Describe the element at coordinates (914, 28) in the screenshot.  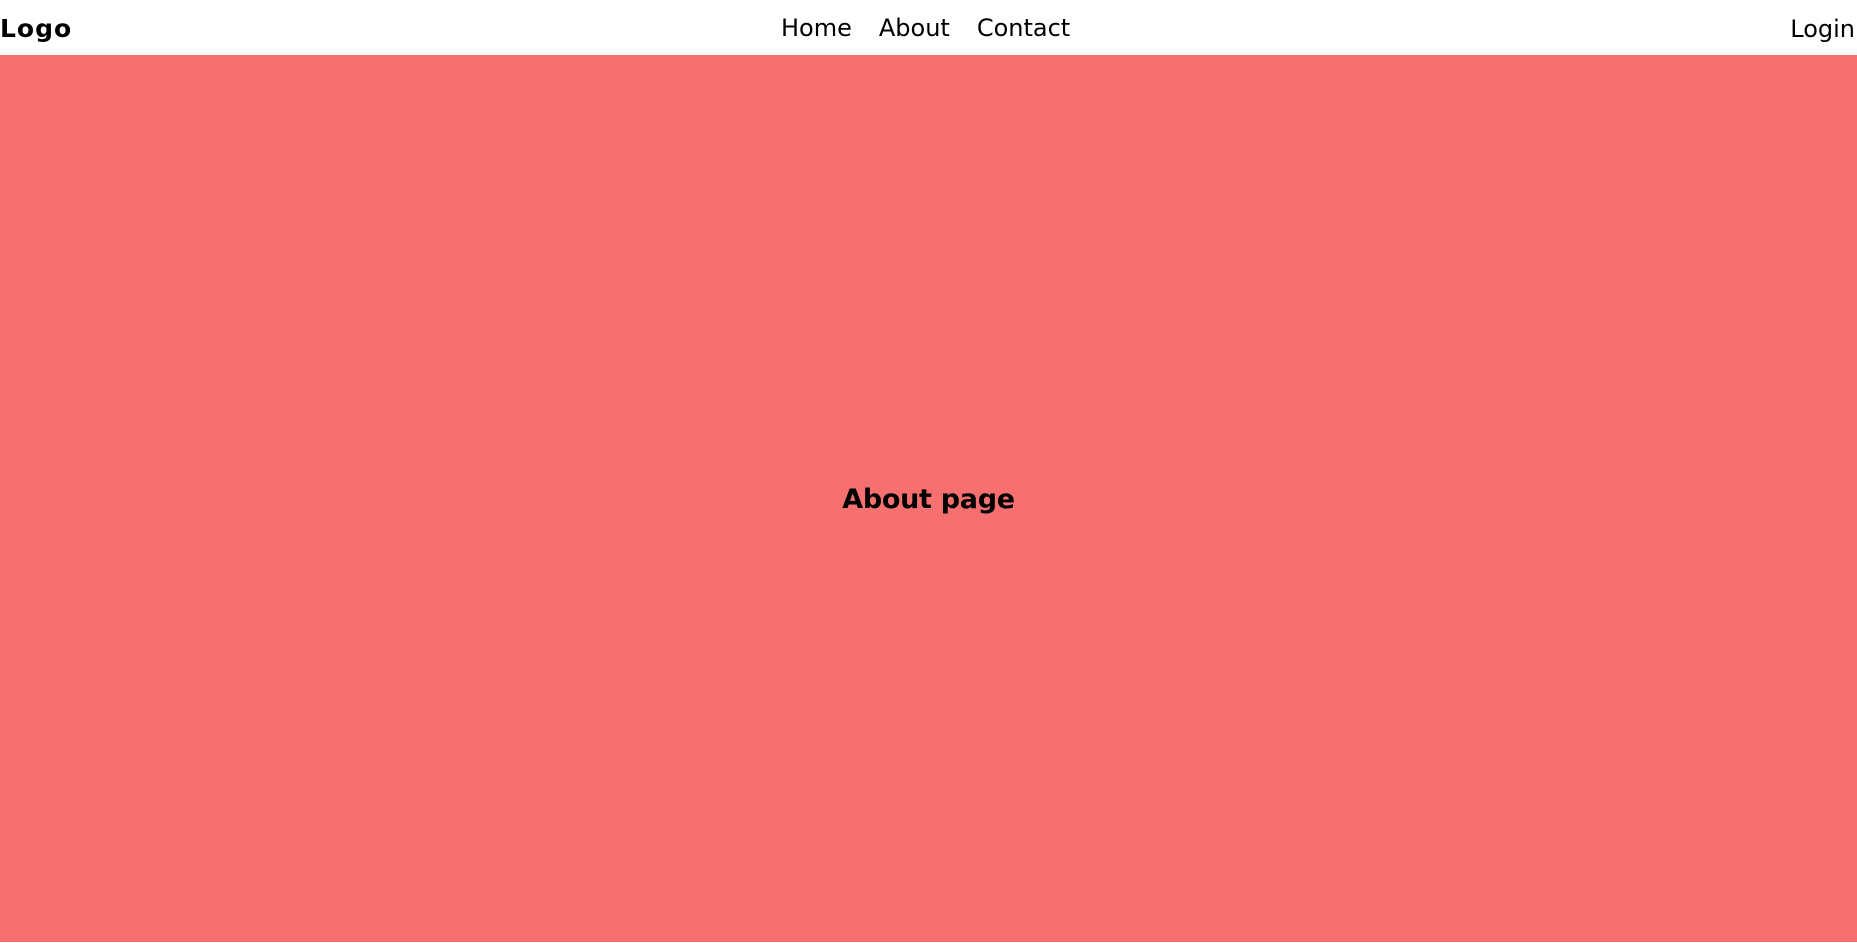
I see `nav-link-about: About` at that location.